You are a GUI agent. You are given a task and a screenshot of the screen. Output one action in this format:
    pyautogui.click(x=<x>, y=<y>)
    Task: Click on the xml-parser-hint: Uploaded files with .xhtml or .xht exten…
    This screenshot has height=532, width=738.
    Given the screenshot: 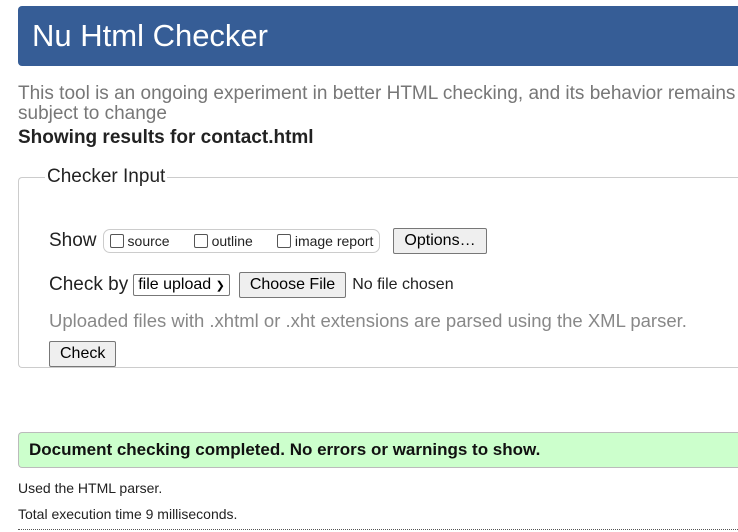 What is the action you would take?
    pyautogui.click(x=368, y=320)
    